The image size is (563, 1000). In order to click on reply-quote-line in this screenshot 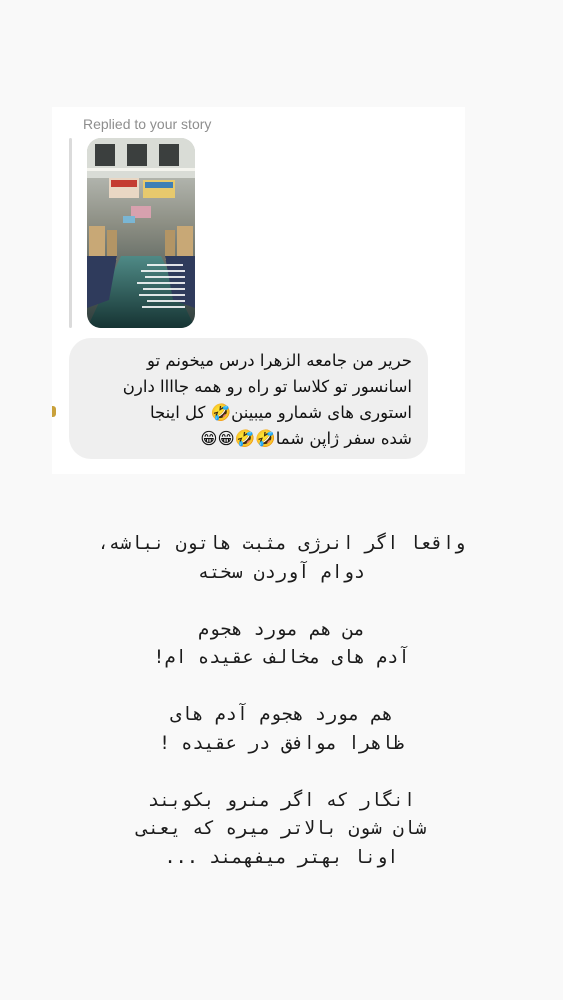, I will do `click(70, 233)`.